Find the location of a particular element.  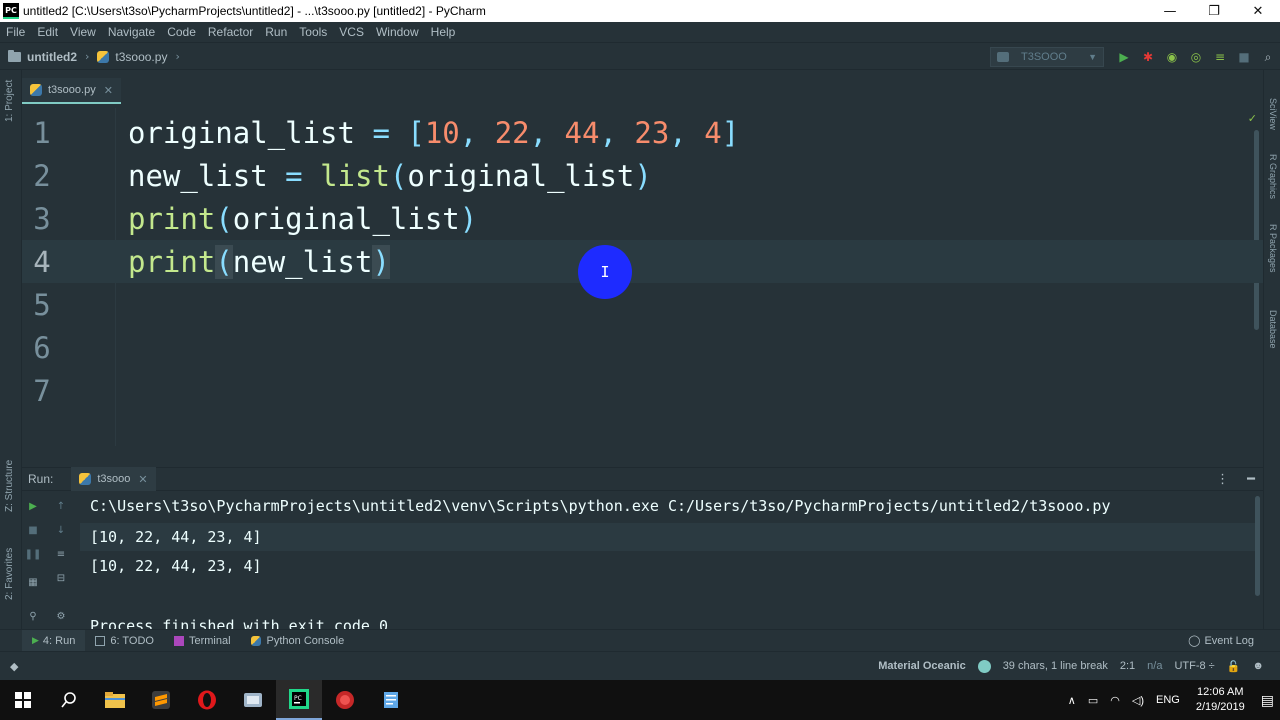

code-text: new_list = list(original_list) is located at coordinates (390, 175).